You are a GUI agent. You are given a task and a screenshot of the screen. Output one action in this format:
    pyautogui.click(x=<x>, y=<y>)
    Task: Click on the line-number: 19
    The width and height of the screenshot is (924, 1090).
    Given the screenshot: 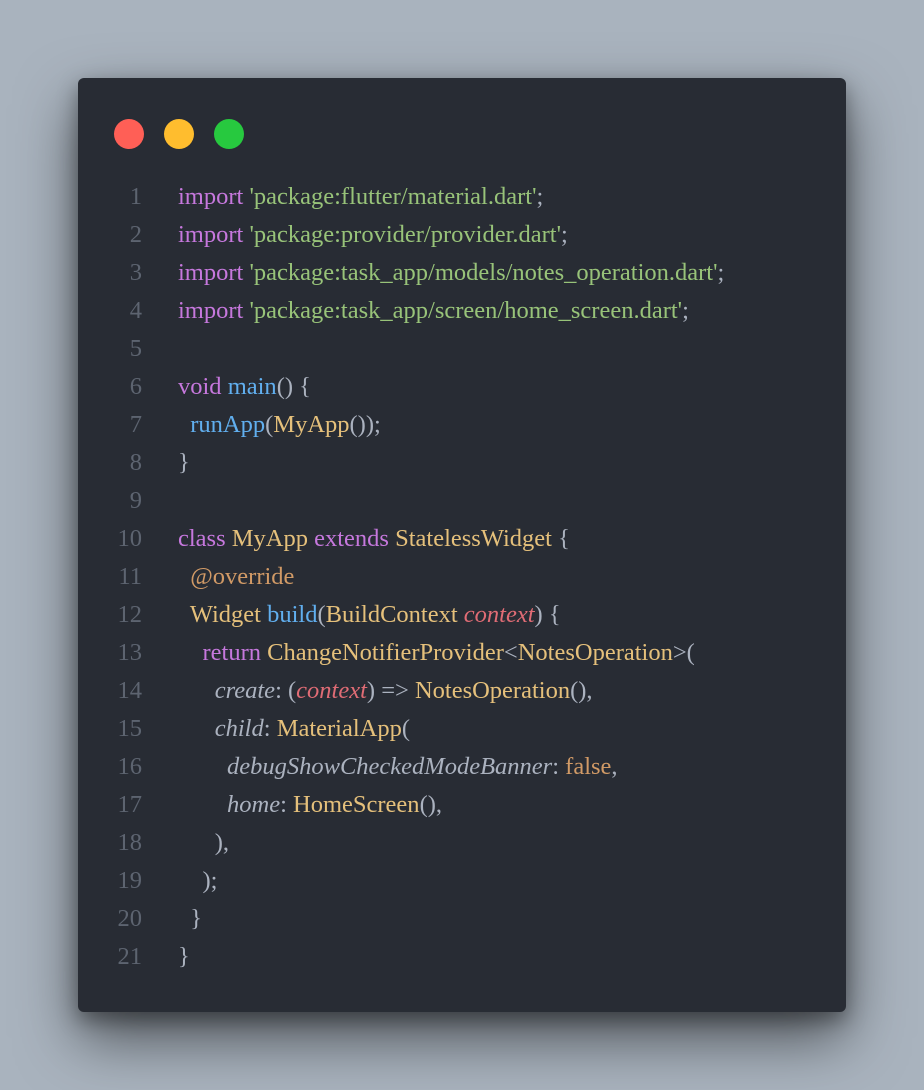 What is the action you would take?
    pyautogui.click(x=130, y=880)
    